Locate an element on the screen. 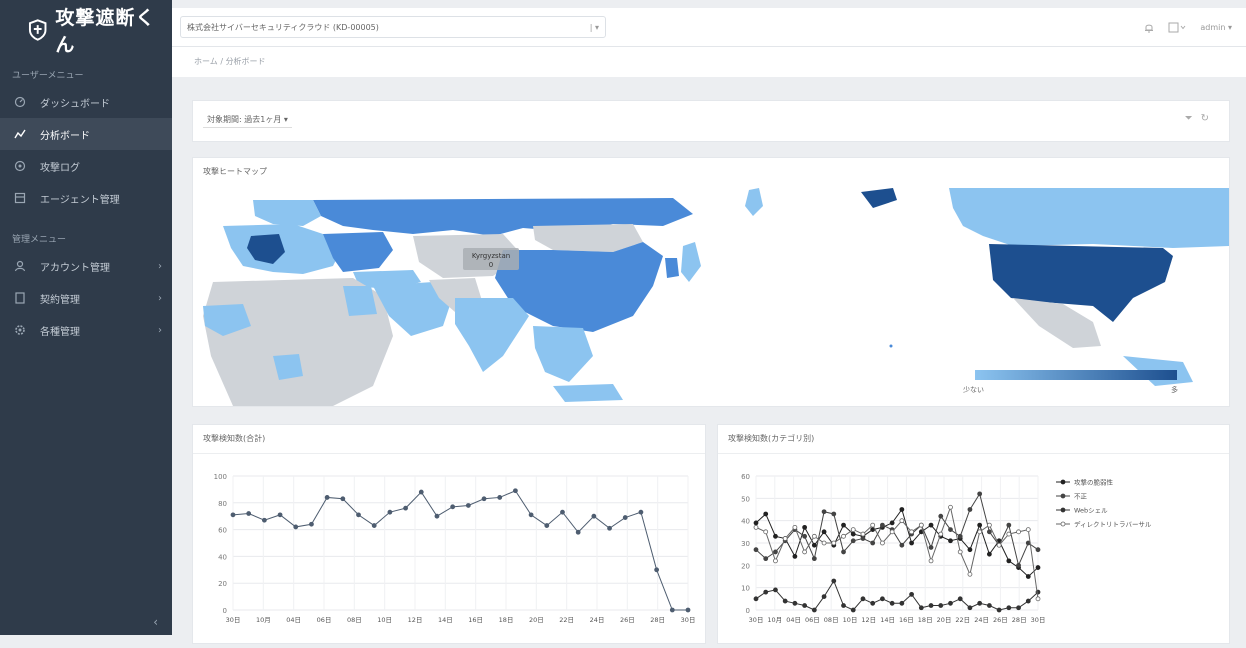 The height and width of the screenshot is (648, 1246). y-tick-label: 30 is located at coordinates (745, 544).